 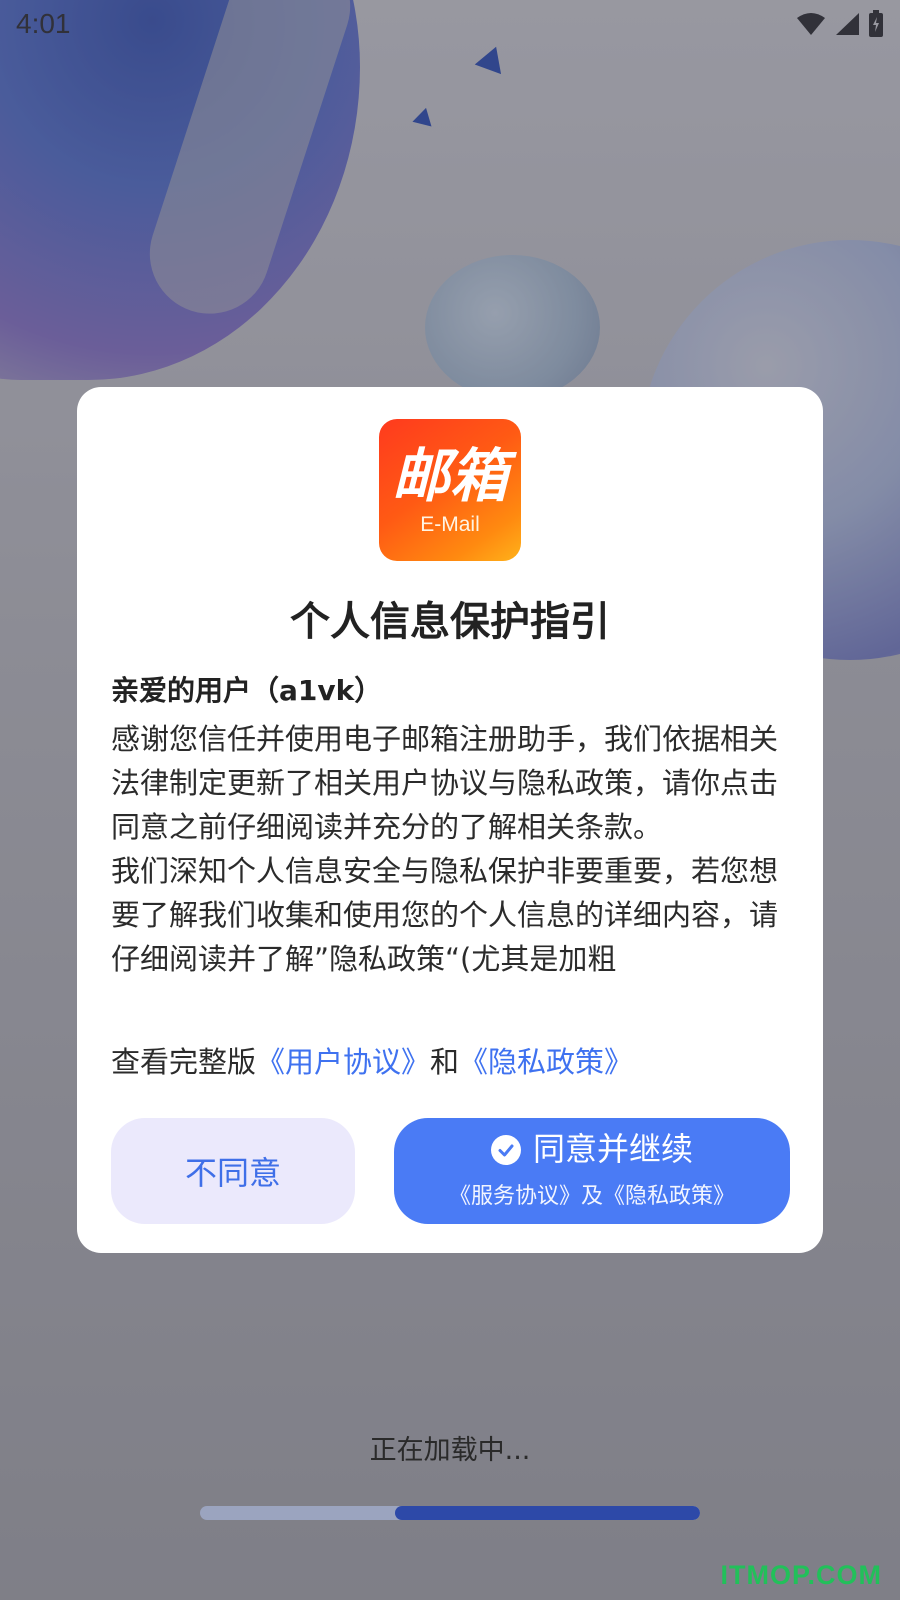 What do you see at coordinates (233, 1171) in the screenshot?
I see `disagree-button: 不同意` at bounding box center [233, 1171].